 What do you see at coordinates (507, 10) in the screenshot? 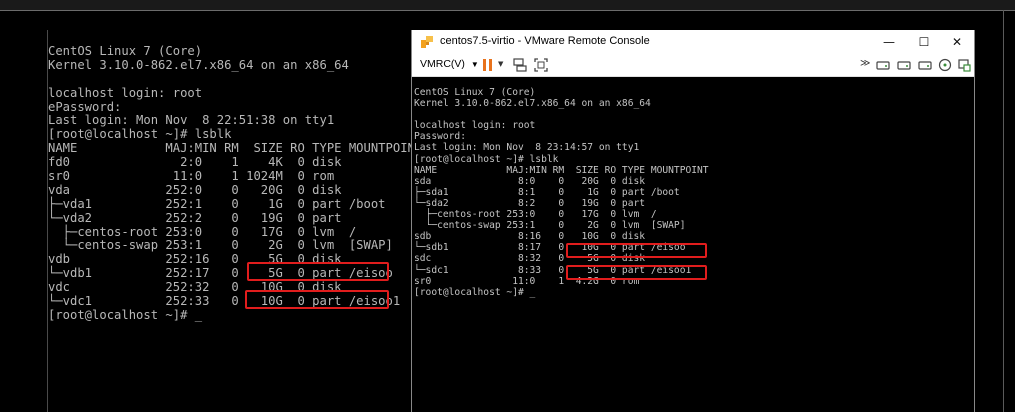
I see `top-divider` at bounding box center [507, 10].